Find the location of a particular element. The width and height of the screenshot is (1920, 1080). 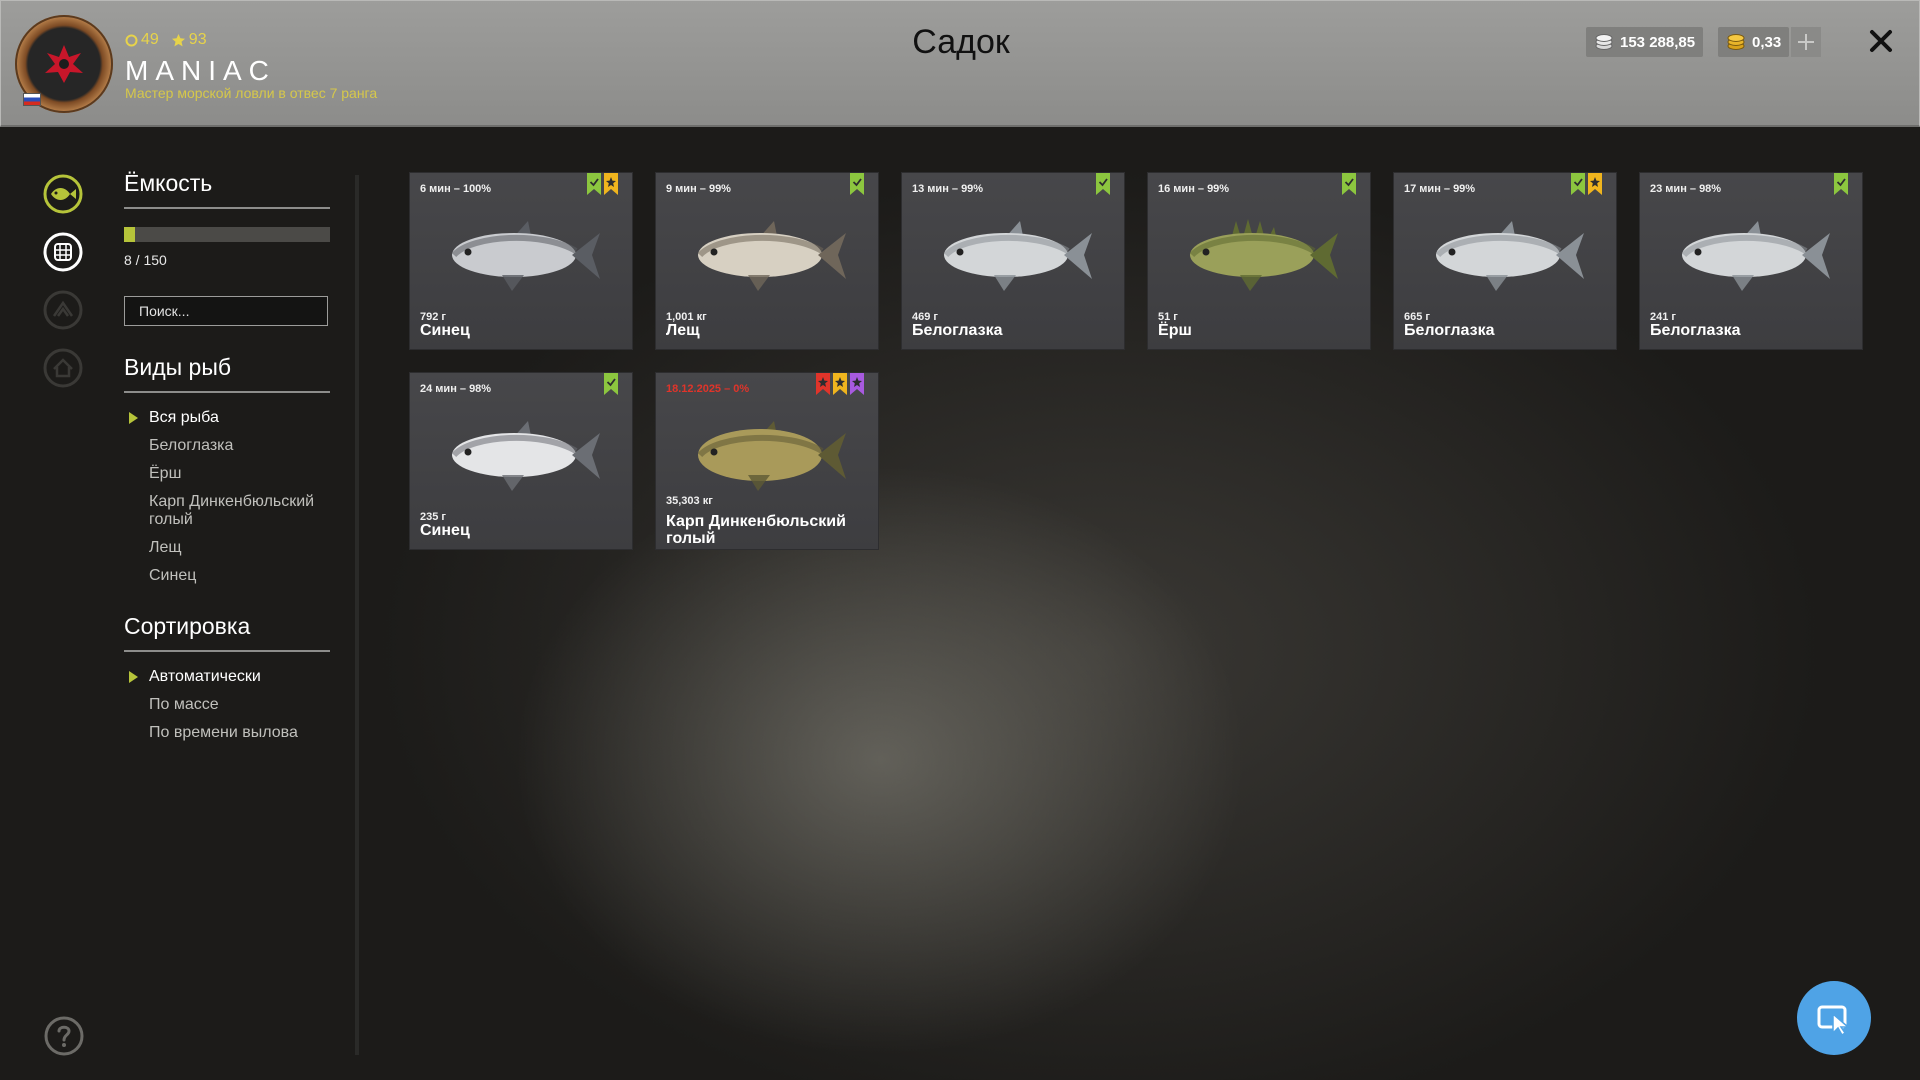

fish-weight: 35,303 кг is located at coordinates (689, 501).